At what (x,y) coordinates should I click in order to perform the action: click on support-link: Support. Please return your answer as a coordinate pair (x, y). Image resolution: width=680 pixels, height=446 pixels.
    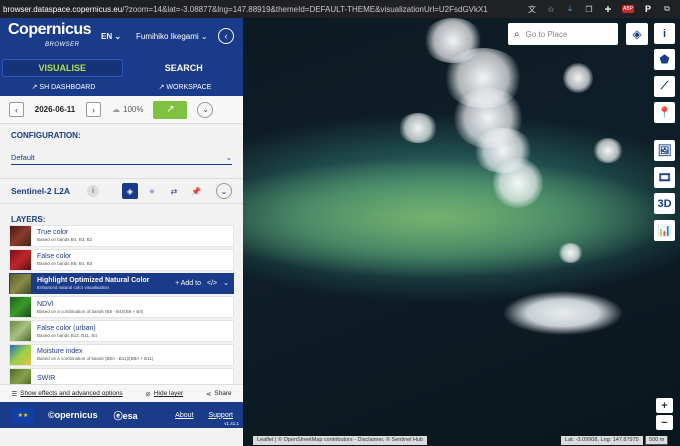
    Looking at the image, I should click on (220, 415).